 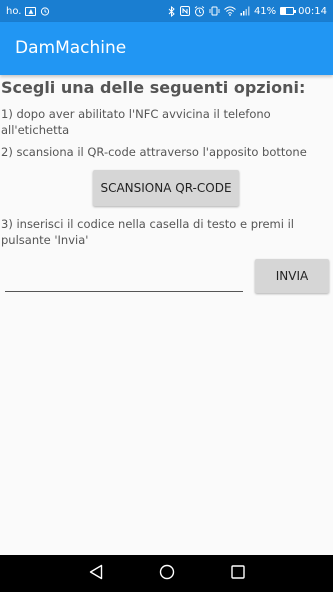 What do you see at coordinates (292, 276) in the screenshot?
I see `send-button: INVIA` at bounding box center [292, 276].